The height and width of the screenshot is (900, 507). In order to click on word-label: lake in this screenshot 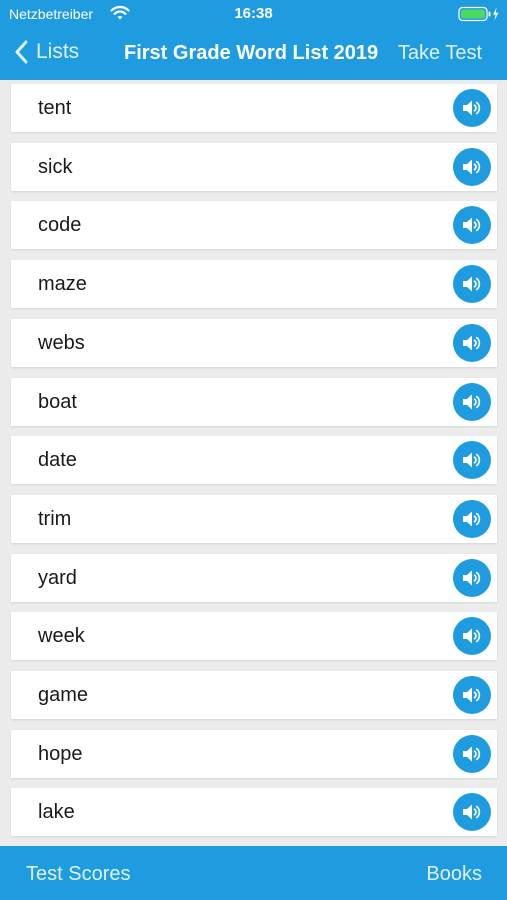, I will do `click(56, 812)`.